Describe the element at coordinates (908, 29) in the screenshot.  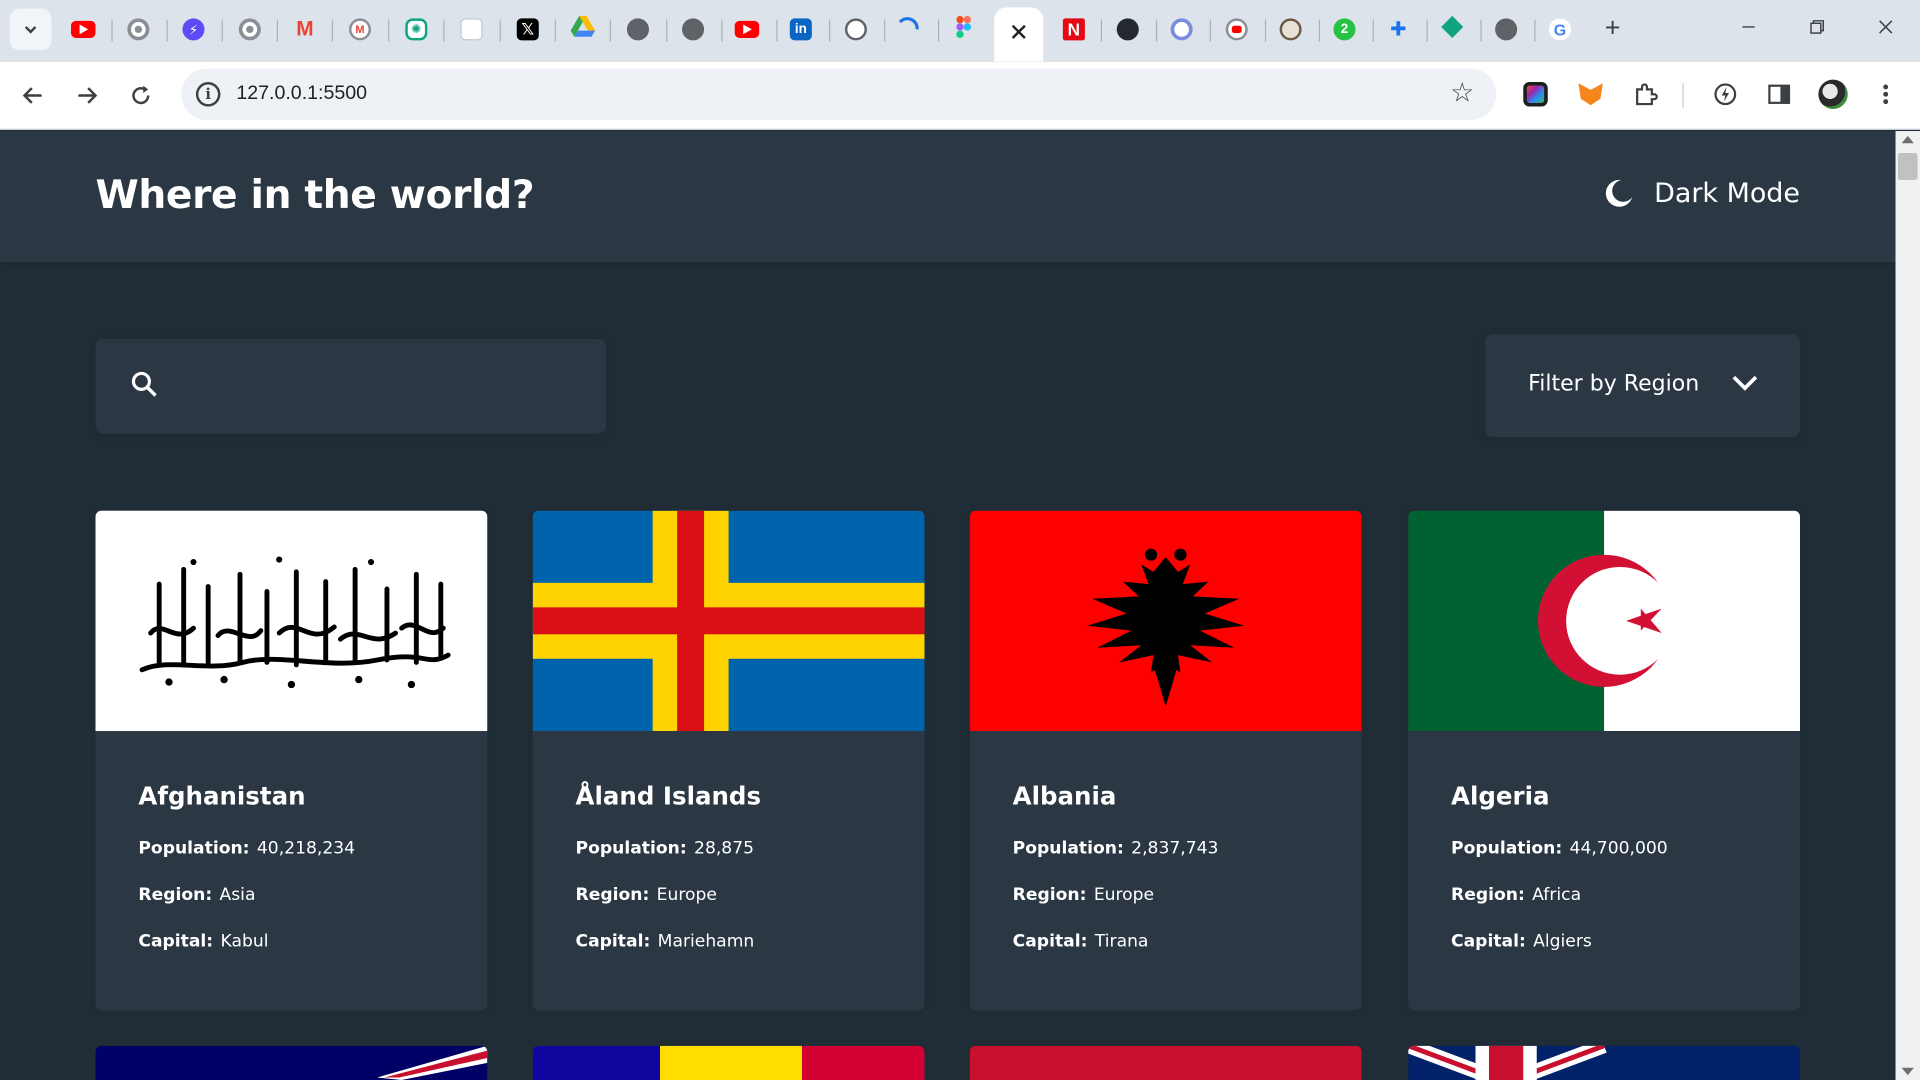
I see `tab-loading` at that location.